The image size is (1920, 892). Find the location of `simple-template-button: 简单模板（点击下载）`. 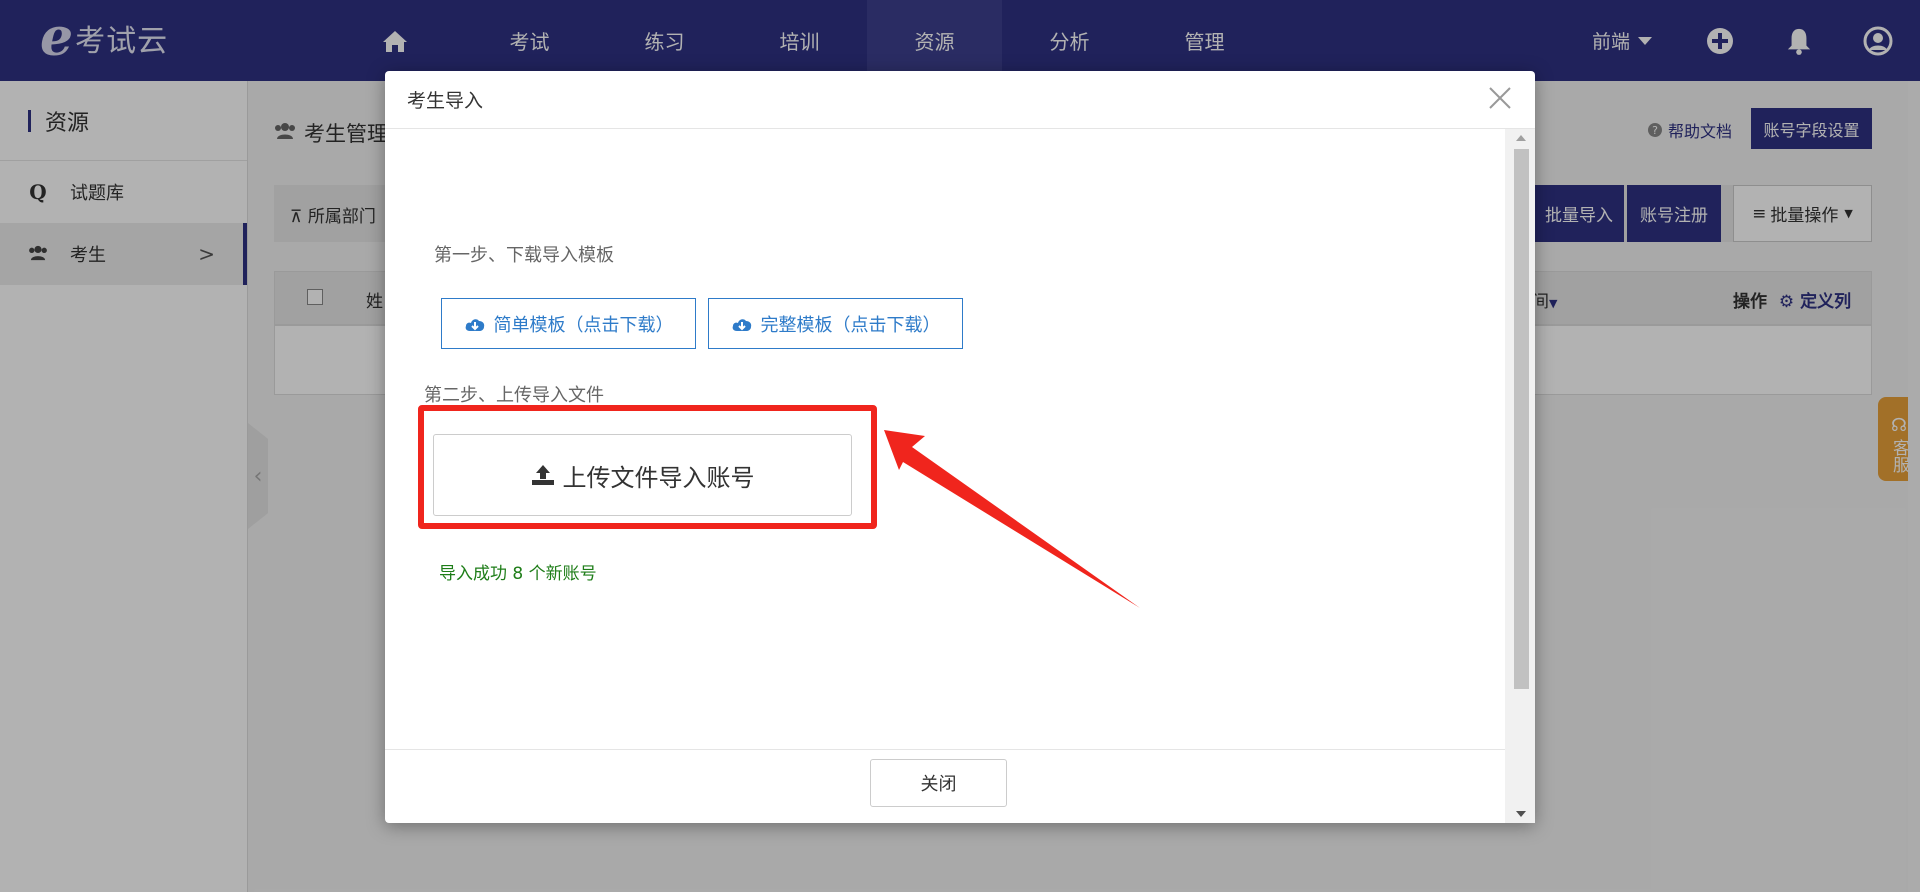

simple-template-button: 简单模板（点击下载） is located at coordinates (568, 323).